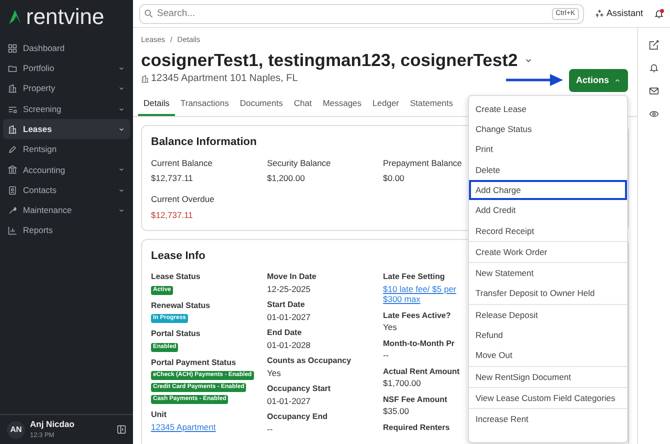  I want to click on value-link: $300 max, so click(401, 299).